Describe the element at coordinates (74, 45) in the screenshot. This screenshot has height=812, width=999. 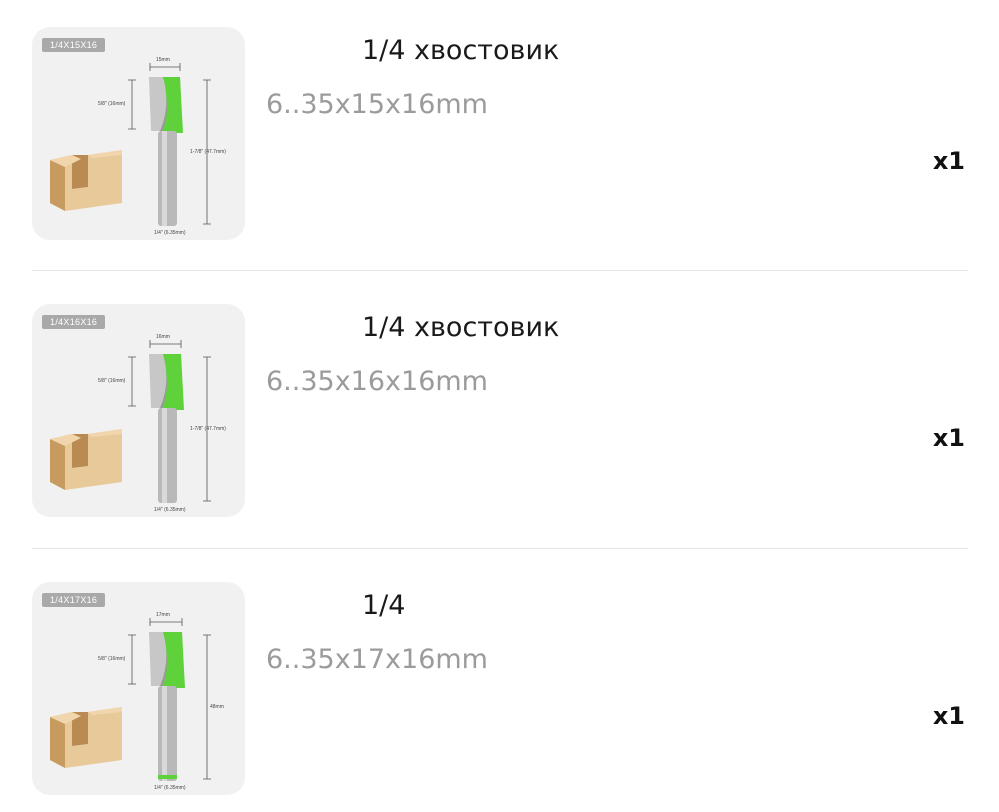
I see `size-tag: 1/4X15X16` at that location.